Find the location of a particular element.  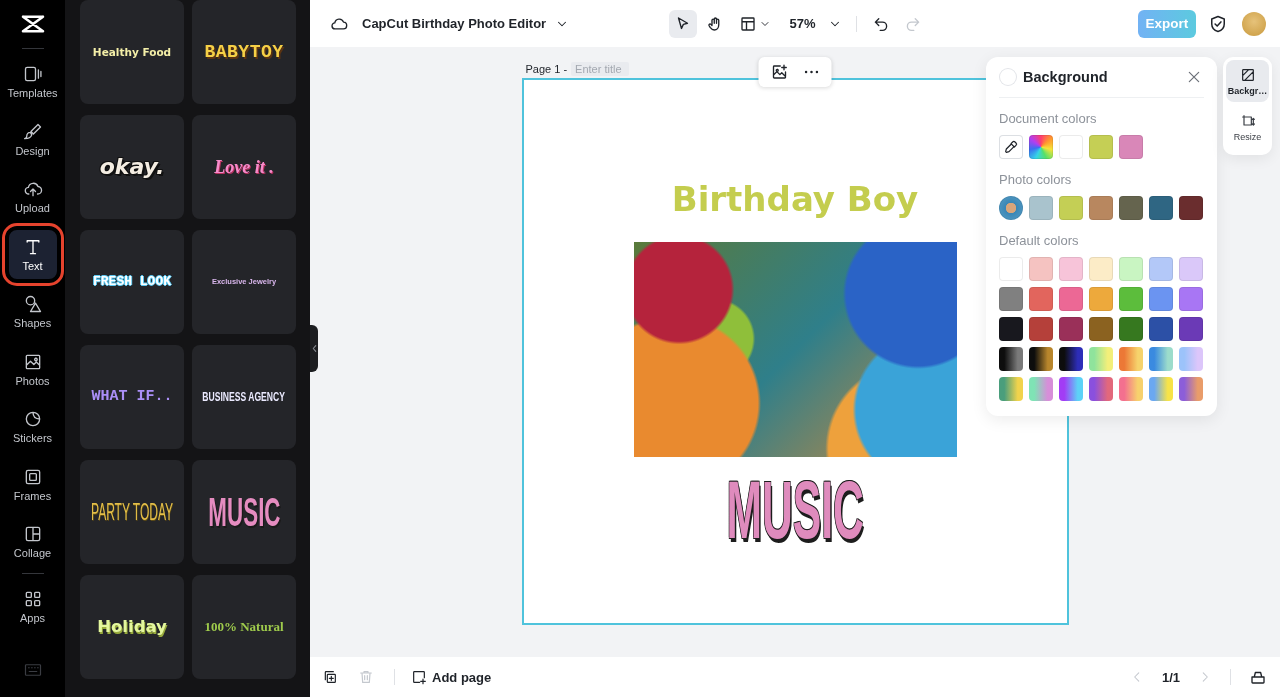

logo-icon is located at coordinates (32, 24).